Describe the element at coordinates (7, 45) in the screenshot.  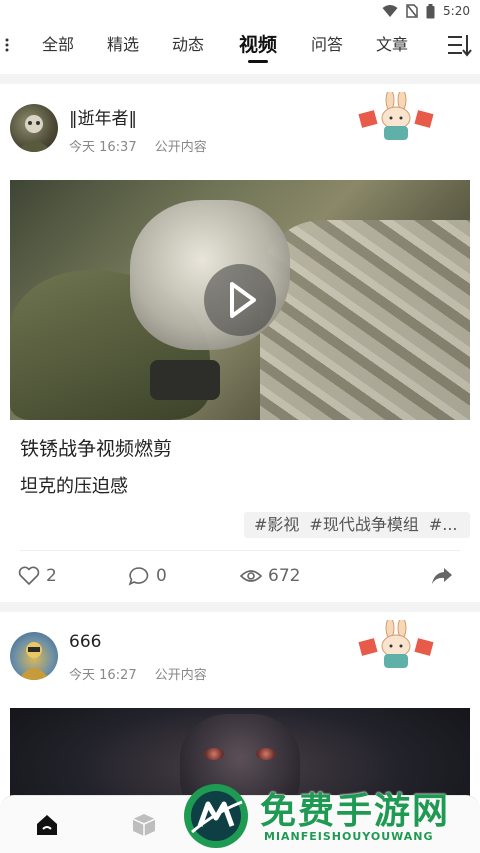
I see `more-vertical-icon` at that location.